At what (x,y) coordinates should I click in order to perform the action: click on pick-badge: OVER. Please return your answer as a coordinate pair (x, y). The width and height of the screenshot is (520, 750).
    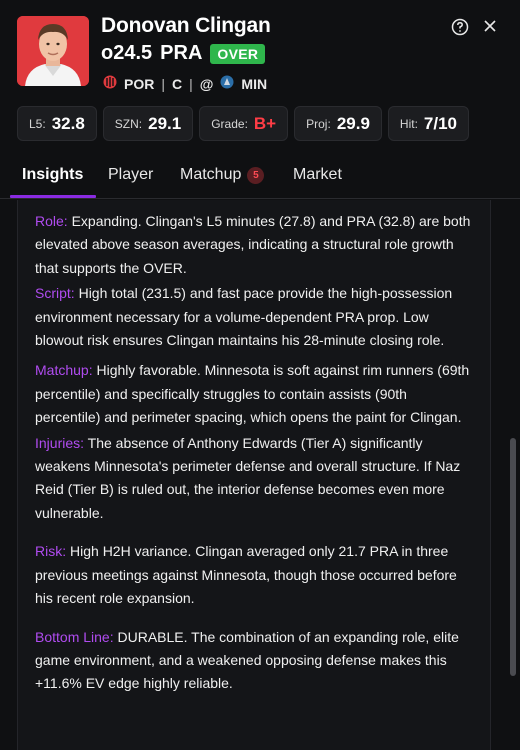
    Looking at the image, I should click on (238, 53).